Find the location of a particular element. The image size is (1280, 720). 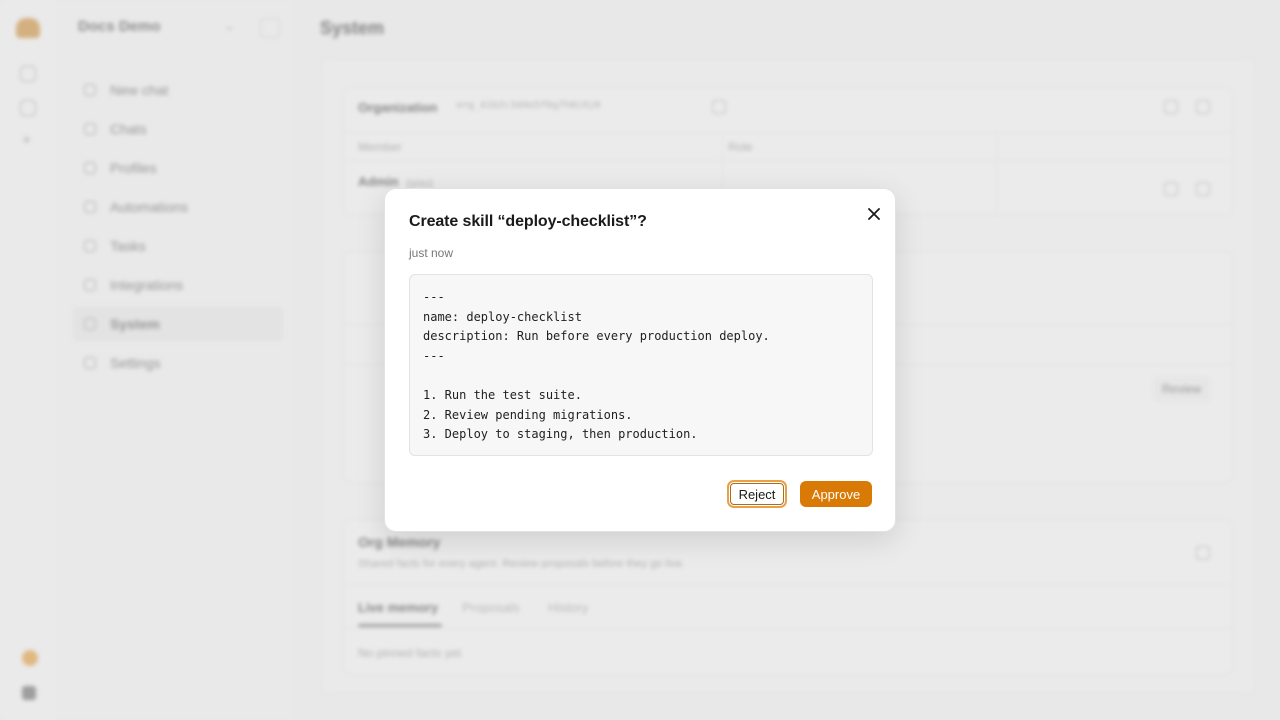

close-icon is located at coordinates (874, 214).